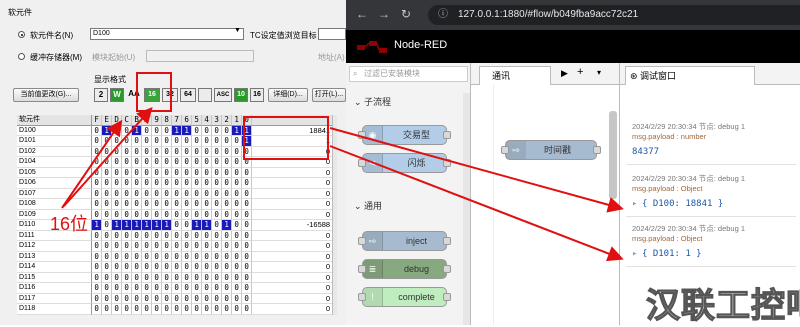 The height and width of the screenshot is (327, 800). Describe the element at coordinates (634, 254) in the screenshot. I see `expand-icon: ▸` at that location.